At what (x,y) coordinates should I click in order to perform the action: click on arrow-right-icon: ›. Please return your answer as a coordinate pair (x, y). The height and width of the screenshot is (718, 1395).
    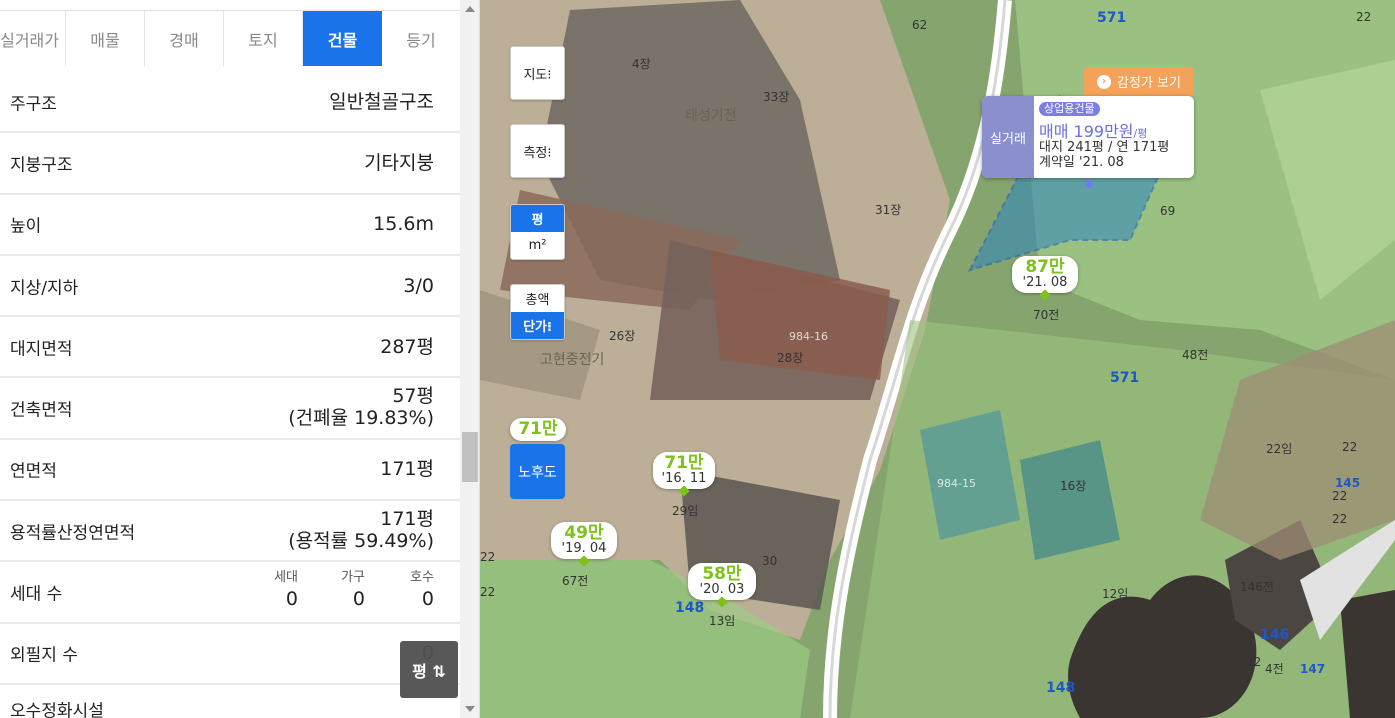
    Looking at the image, I should click on (1104, 81).